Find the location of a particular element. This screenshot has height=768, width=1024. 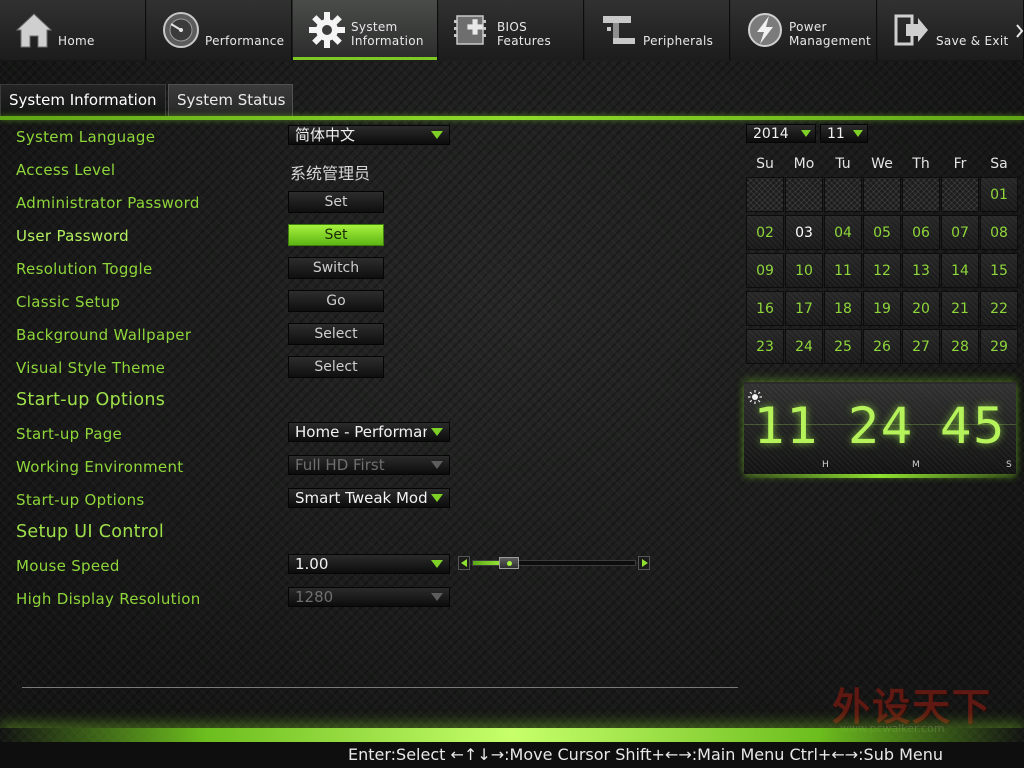

visual-style-theme-select-button: Select is located at coordinates (336, 367).